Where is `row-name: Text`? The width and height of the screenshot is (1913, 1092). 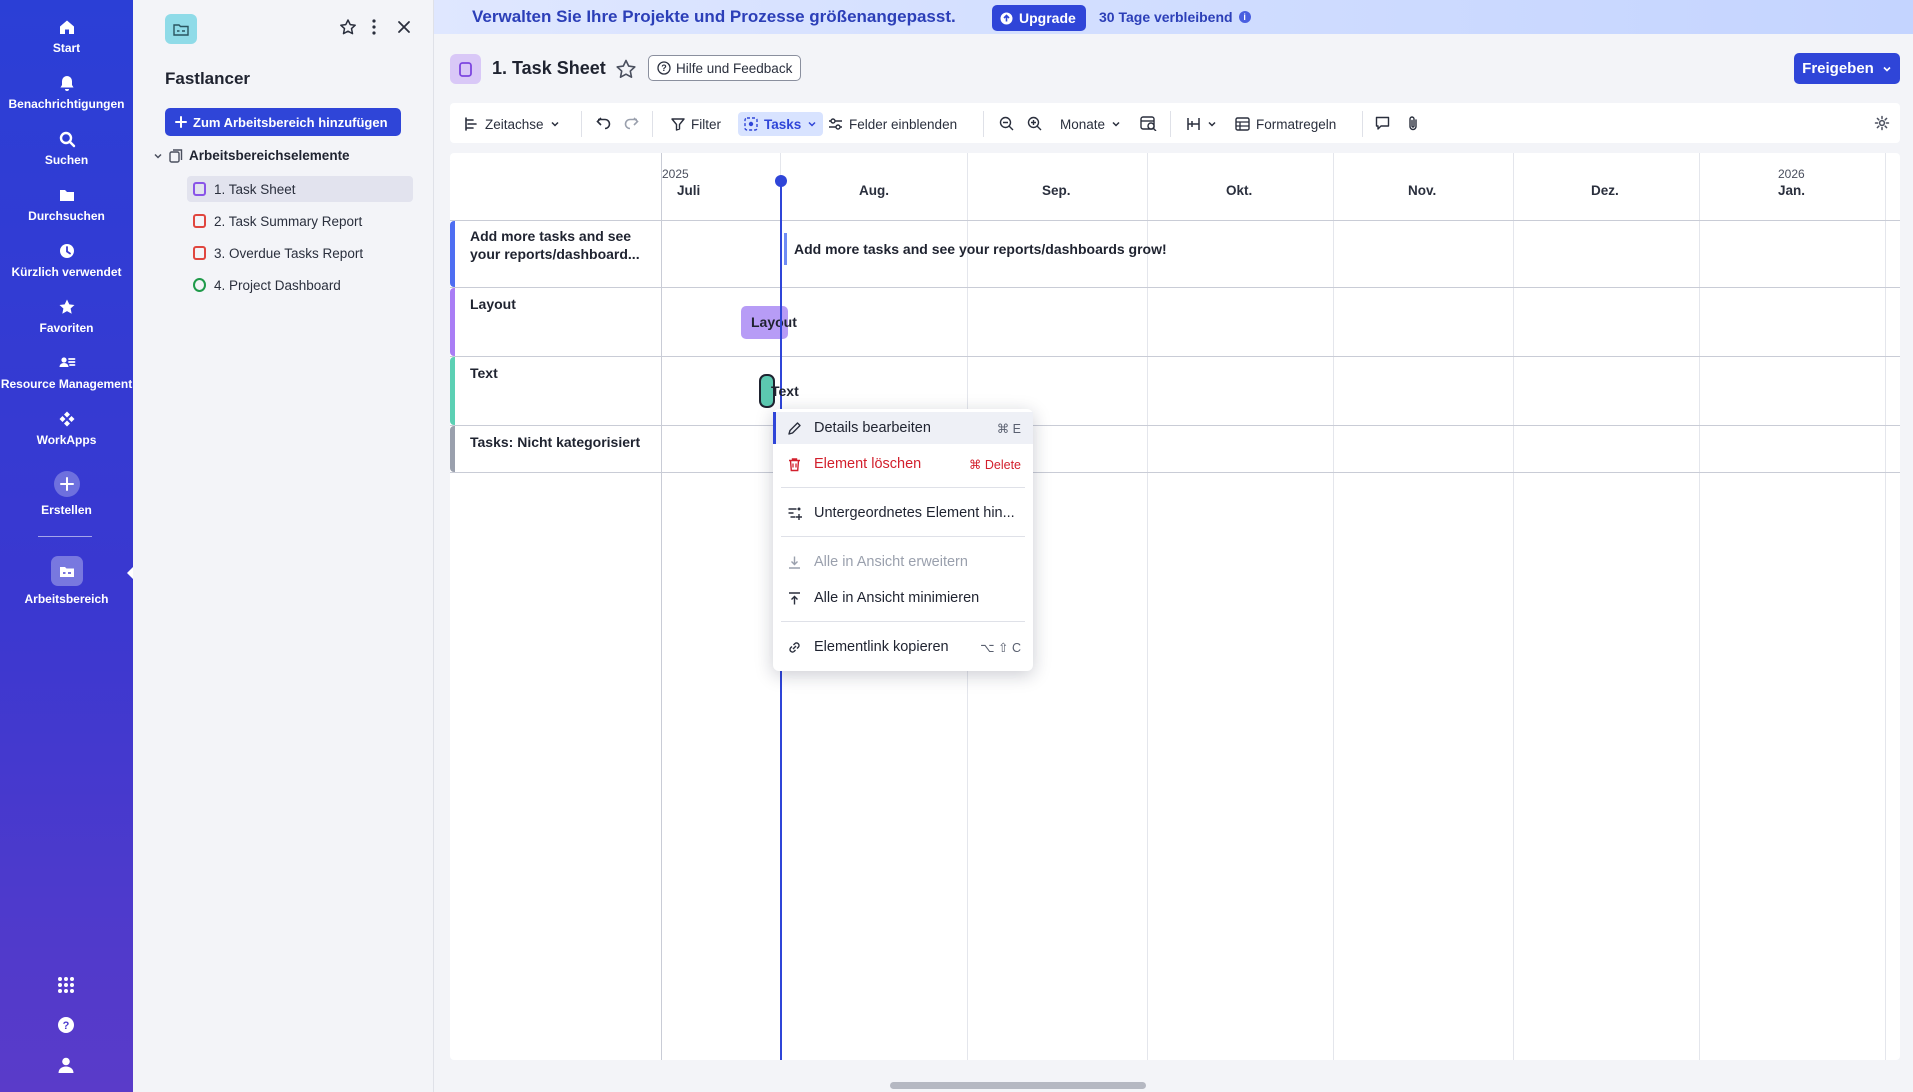
row-name: Text is located at coordinates (560, 373).